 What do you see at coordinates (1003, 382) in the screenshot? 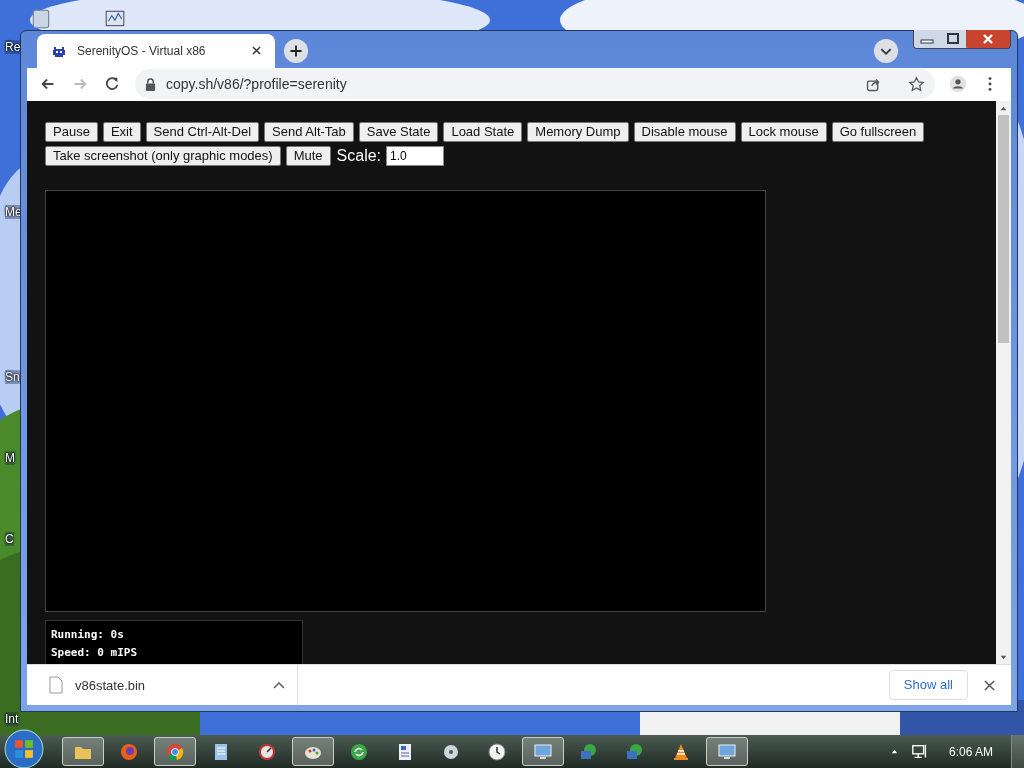
I see `scrollbar` at bounding box center [1003, 382].